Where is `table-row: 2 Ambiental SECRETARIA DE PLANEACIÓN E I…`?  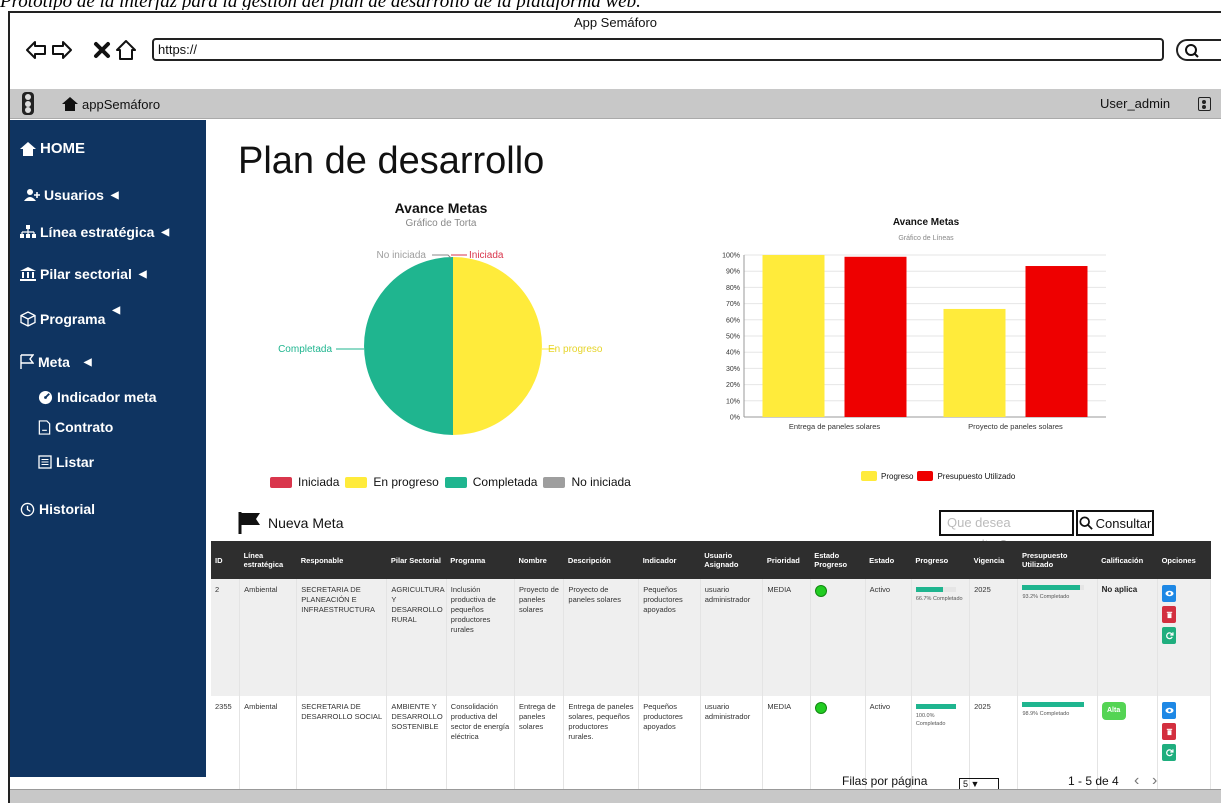
table-row: 2 Ambiental SECRETARIA DE PLANEACIÓN E I… is located at coordinates (711, 637).